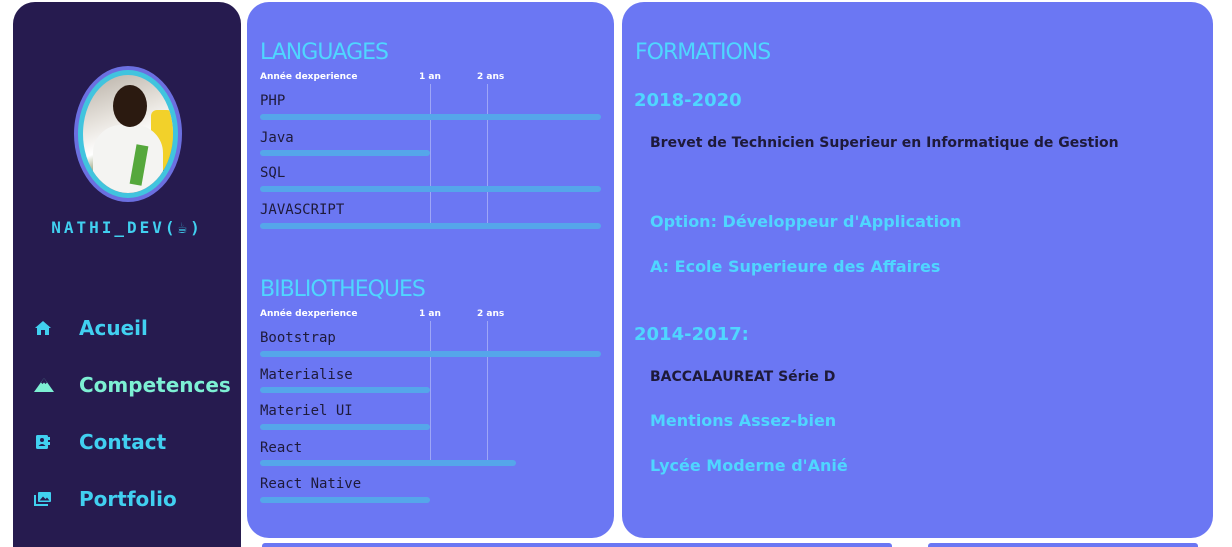 The width and height of the screenshot is (1232, 547). I want to click on home-icon, so click(43, 328).